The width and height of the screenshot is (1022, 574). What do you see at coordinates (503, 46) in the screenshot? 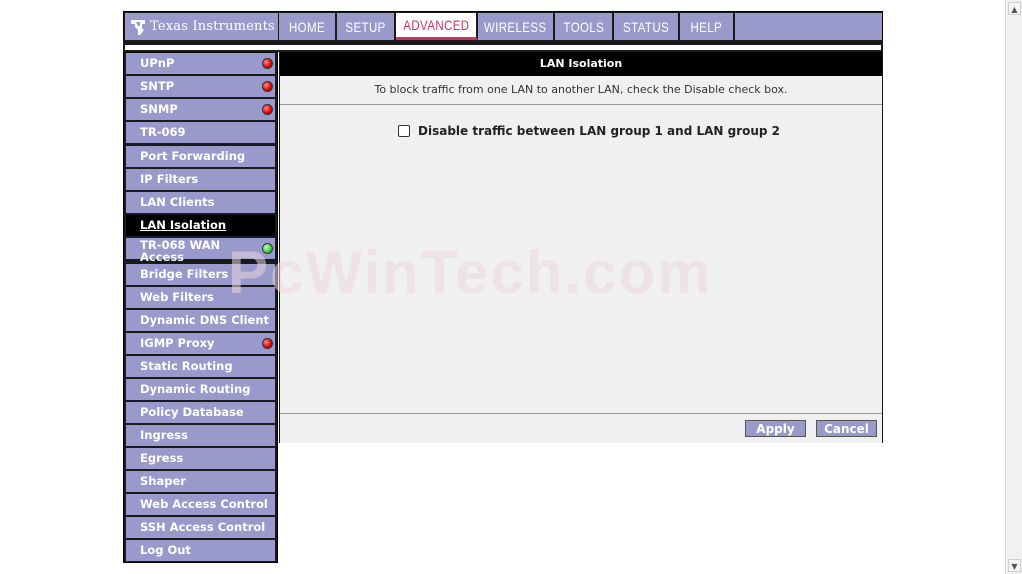
I see `header-divider` at bounding box center [503, 46].